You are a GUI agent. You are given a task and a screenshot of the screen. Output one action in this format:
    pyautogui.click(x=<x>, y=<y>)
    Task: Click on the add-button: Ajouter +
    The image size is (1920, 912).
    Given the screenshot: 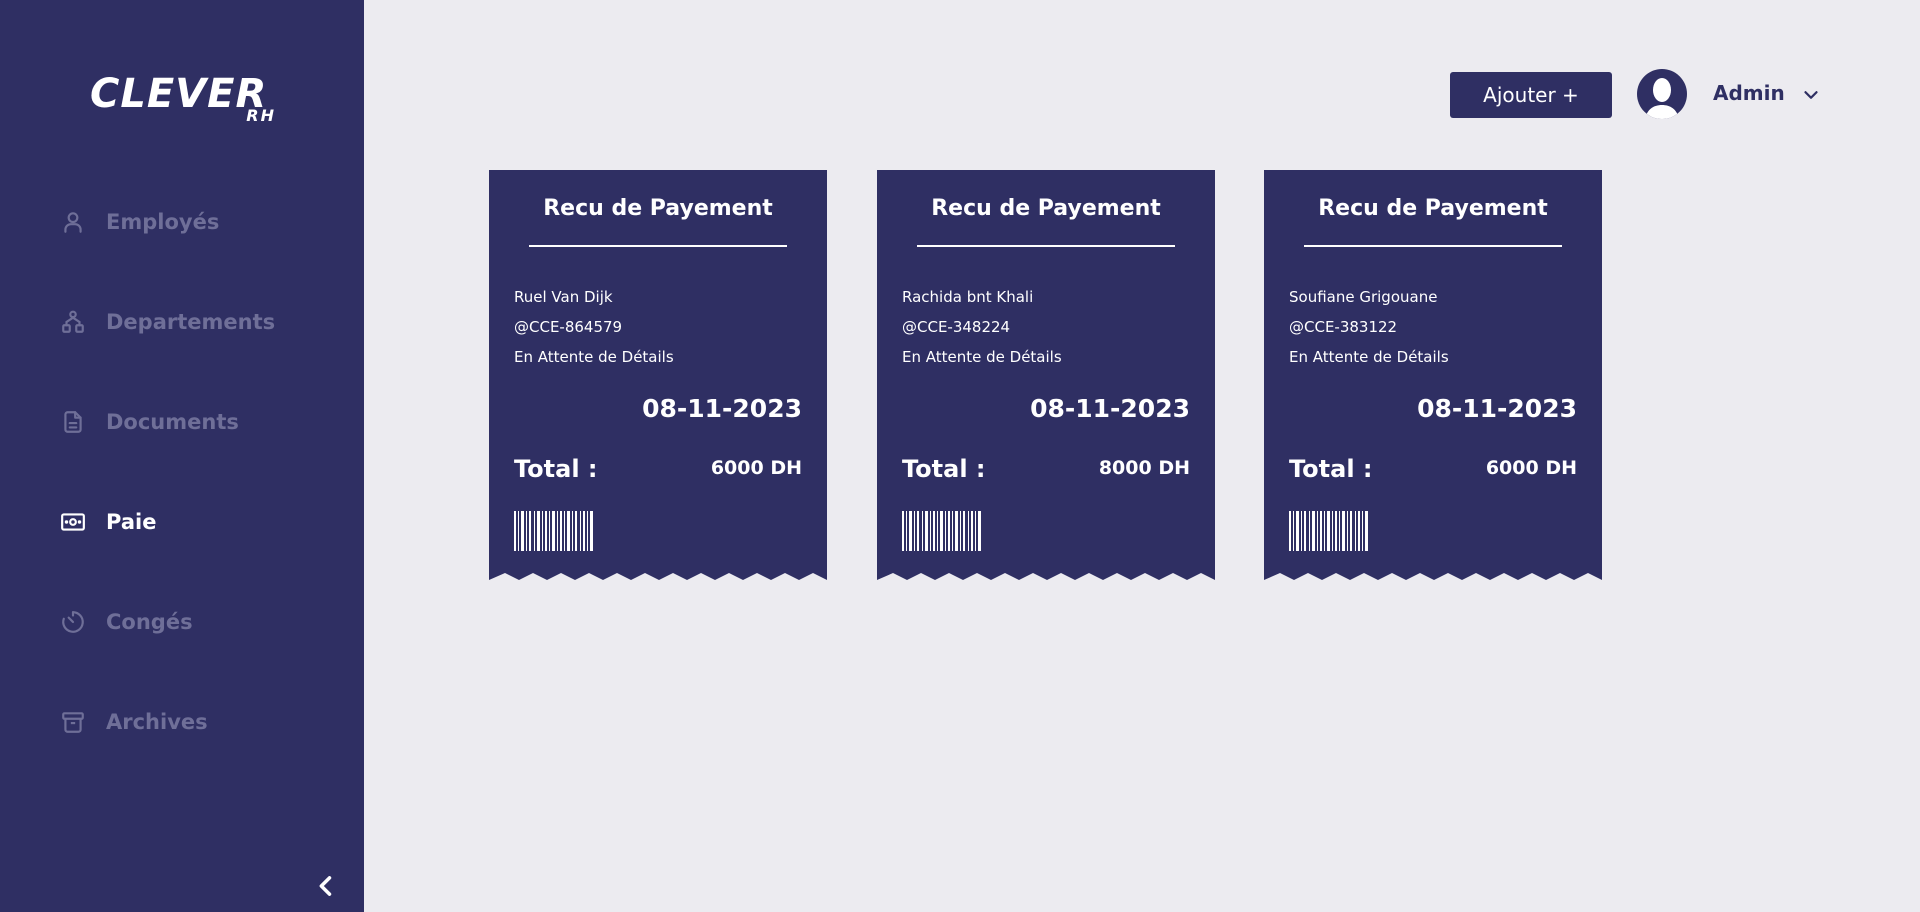 What is the action you would take?
    pyautogui.click(x=1531, y=95)
    